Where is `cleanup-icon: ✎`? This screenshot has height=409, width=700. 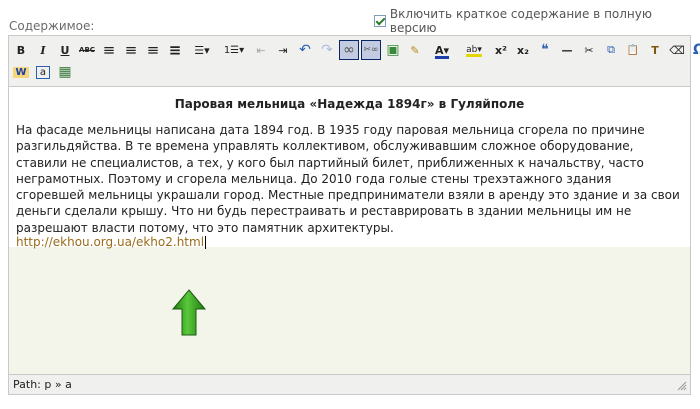
cleanup-icon: ✎ is located at coordinates (415, 50).